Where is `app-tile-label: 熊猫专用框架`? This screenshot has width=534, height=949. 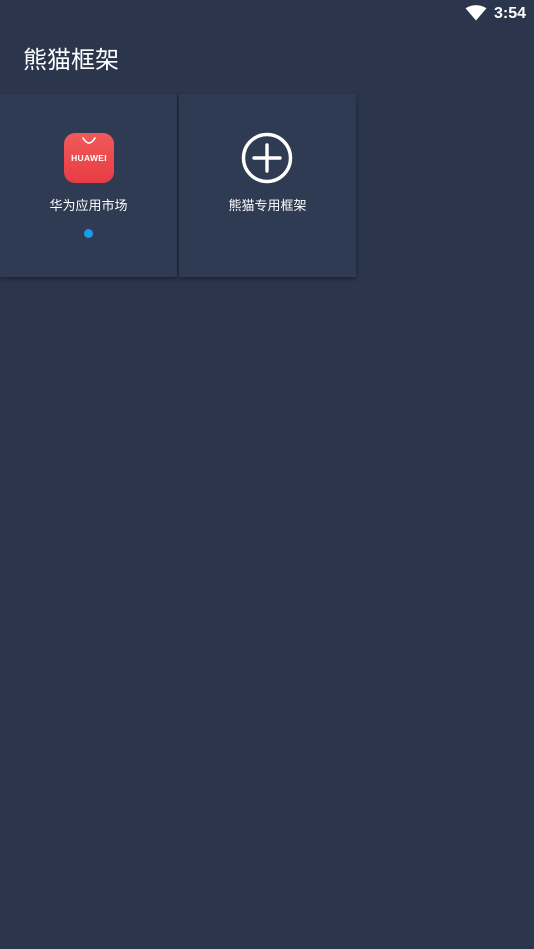 app-tile-label: 熊猫专用框架 is located at coordinates (267, 206).